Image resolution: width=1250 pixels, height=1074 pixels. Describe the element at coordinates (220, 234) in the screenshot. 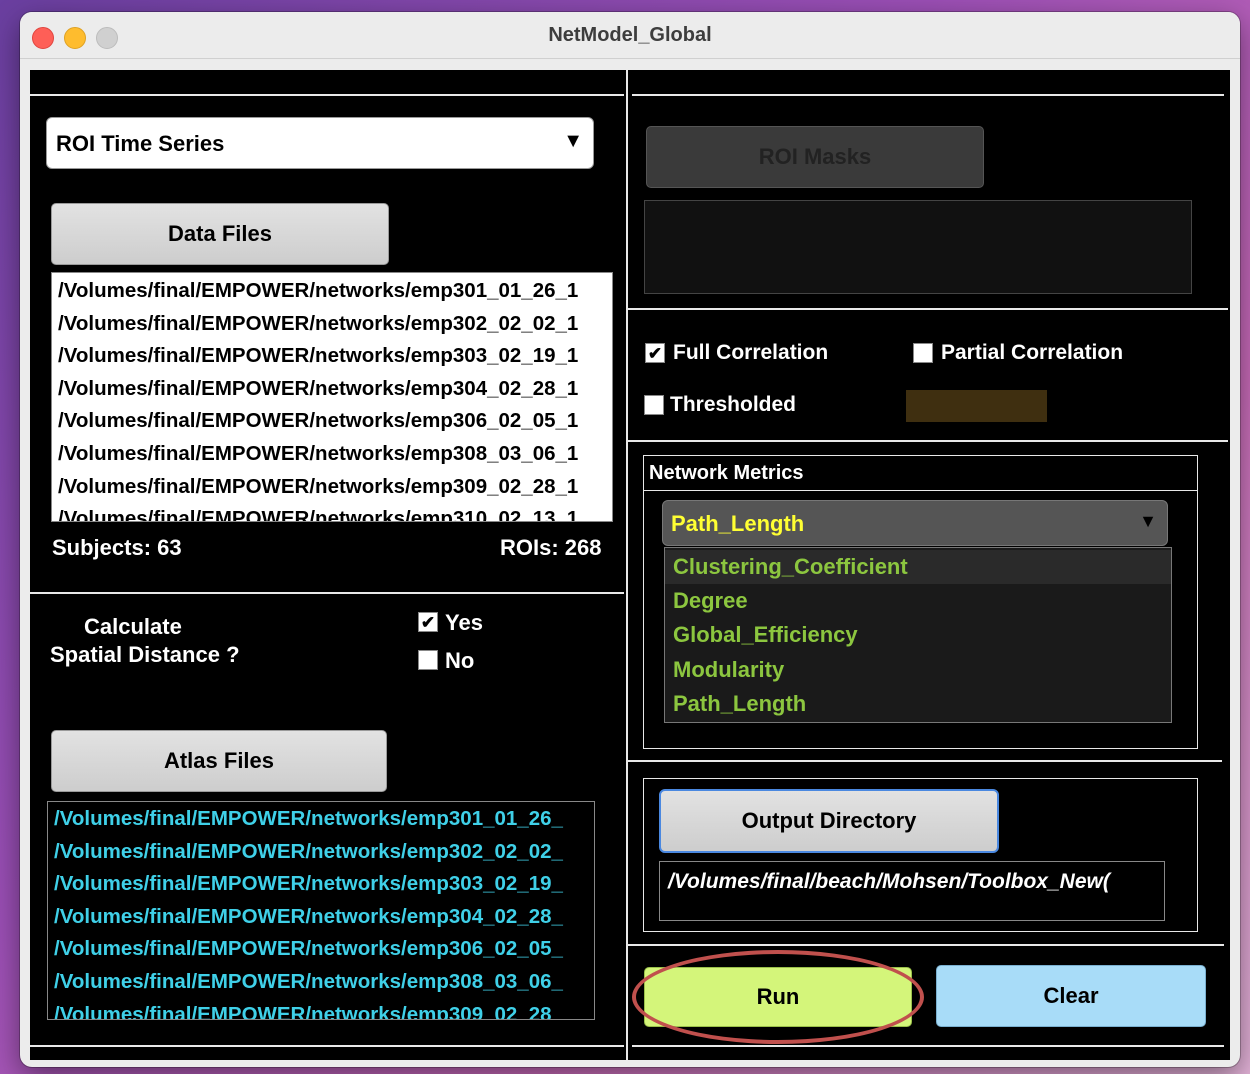

I see `data-files-button: Data Files` at that location.